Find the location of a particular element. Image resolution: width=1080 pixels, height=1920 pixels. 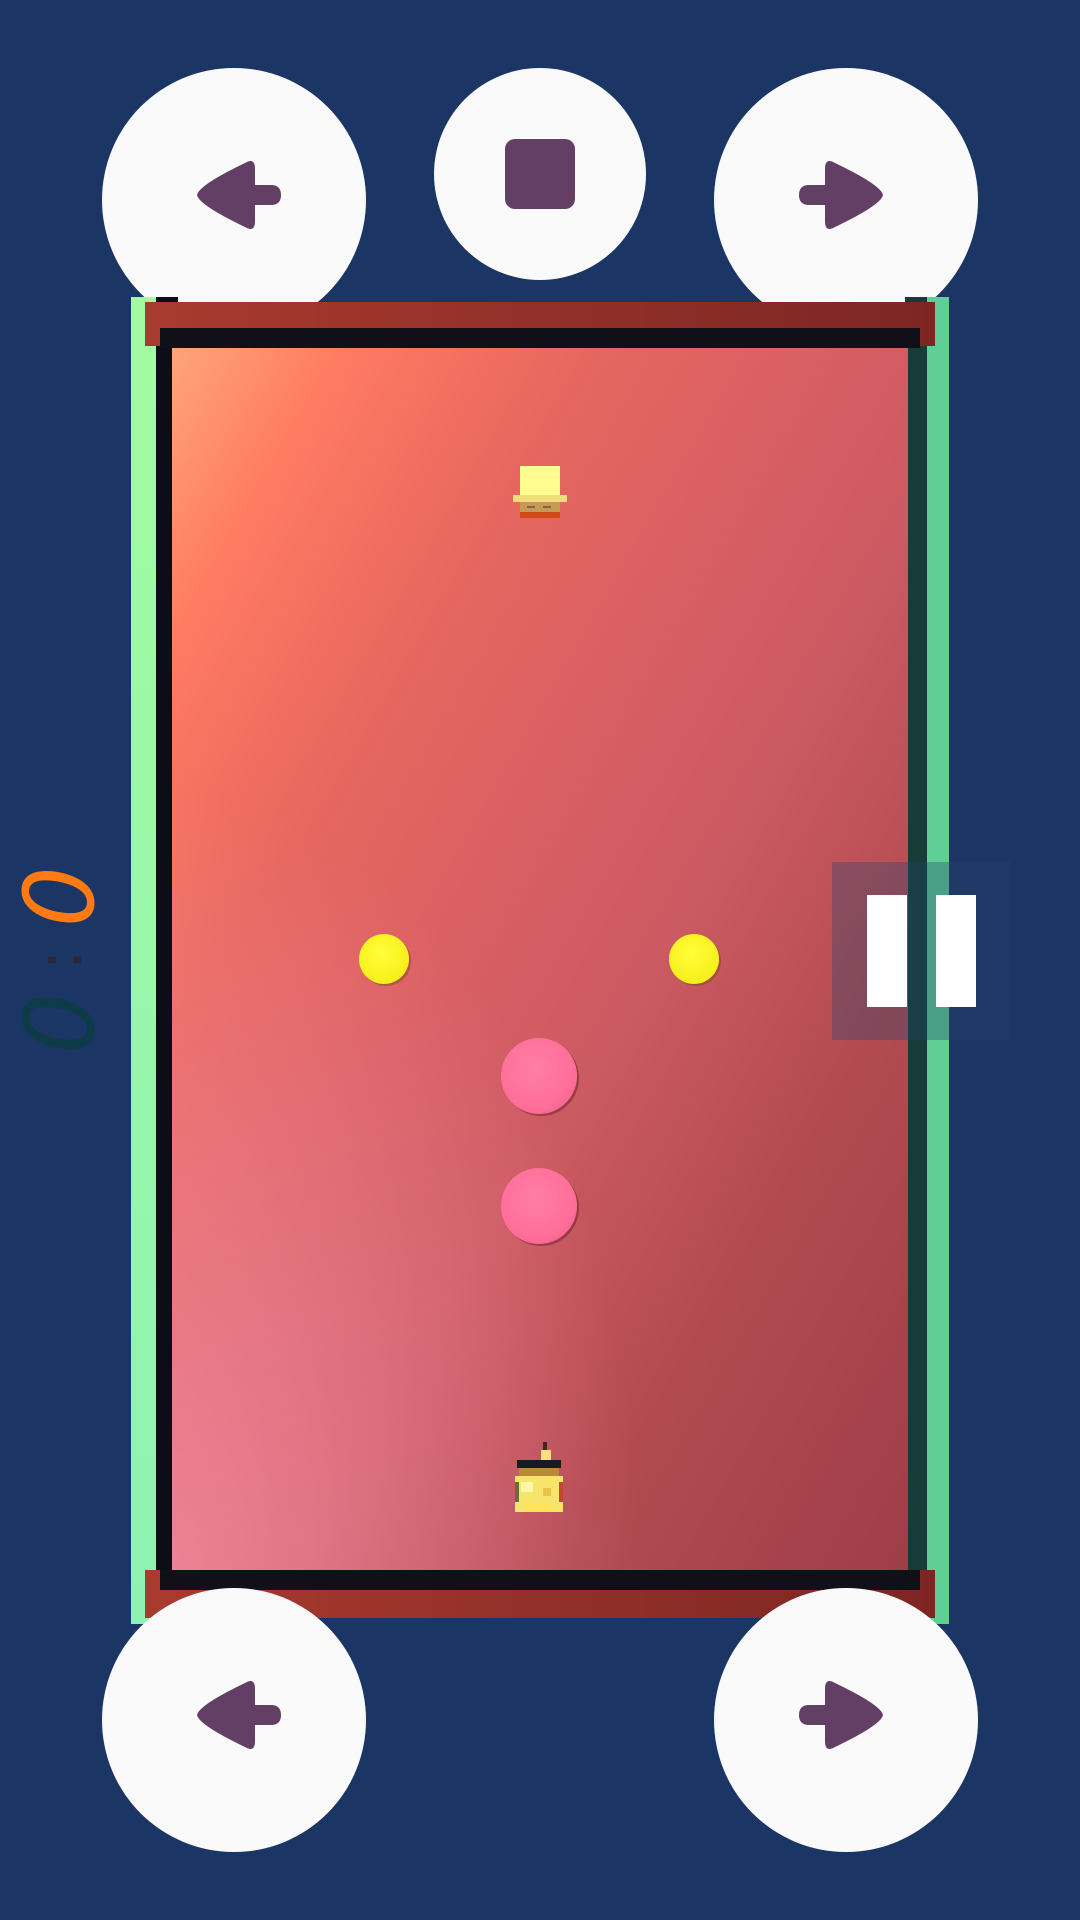

score-display: 0 is located at coordinates (60, 960).